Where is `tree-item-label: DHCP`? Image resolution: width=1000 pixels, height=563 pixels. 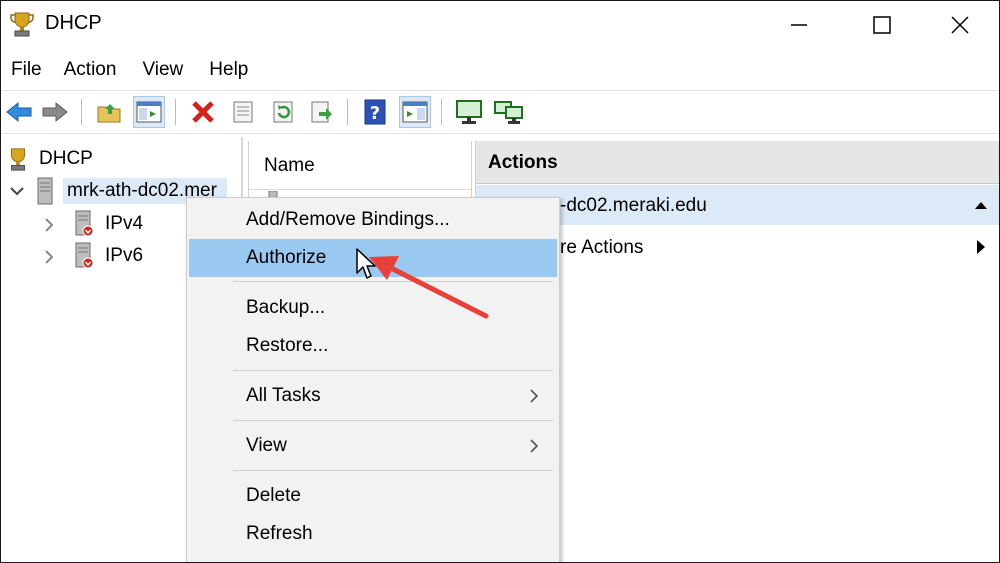 tree-item-label: DHCP is located at coordinates (66, 158).